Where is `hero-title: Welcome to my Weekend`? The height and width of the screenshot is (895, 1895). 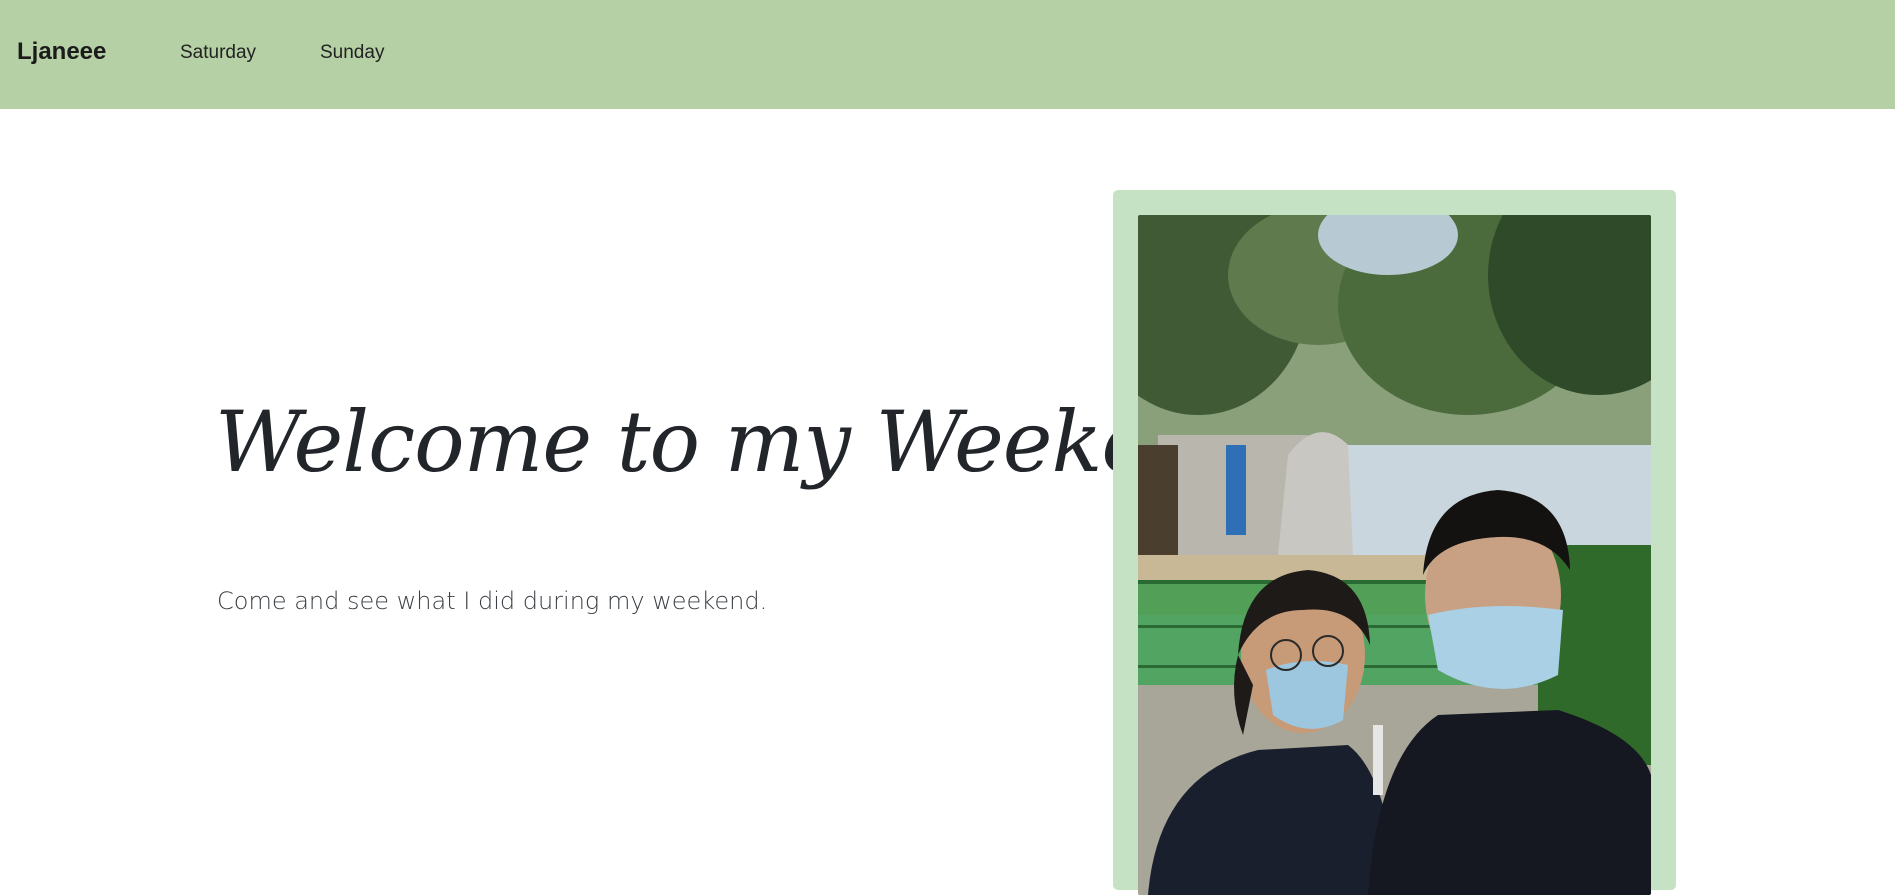 hero-title: Welcome to my Weekend is located at coordinates (736, 442).